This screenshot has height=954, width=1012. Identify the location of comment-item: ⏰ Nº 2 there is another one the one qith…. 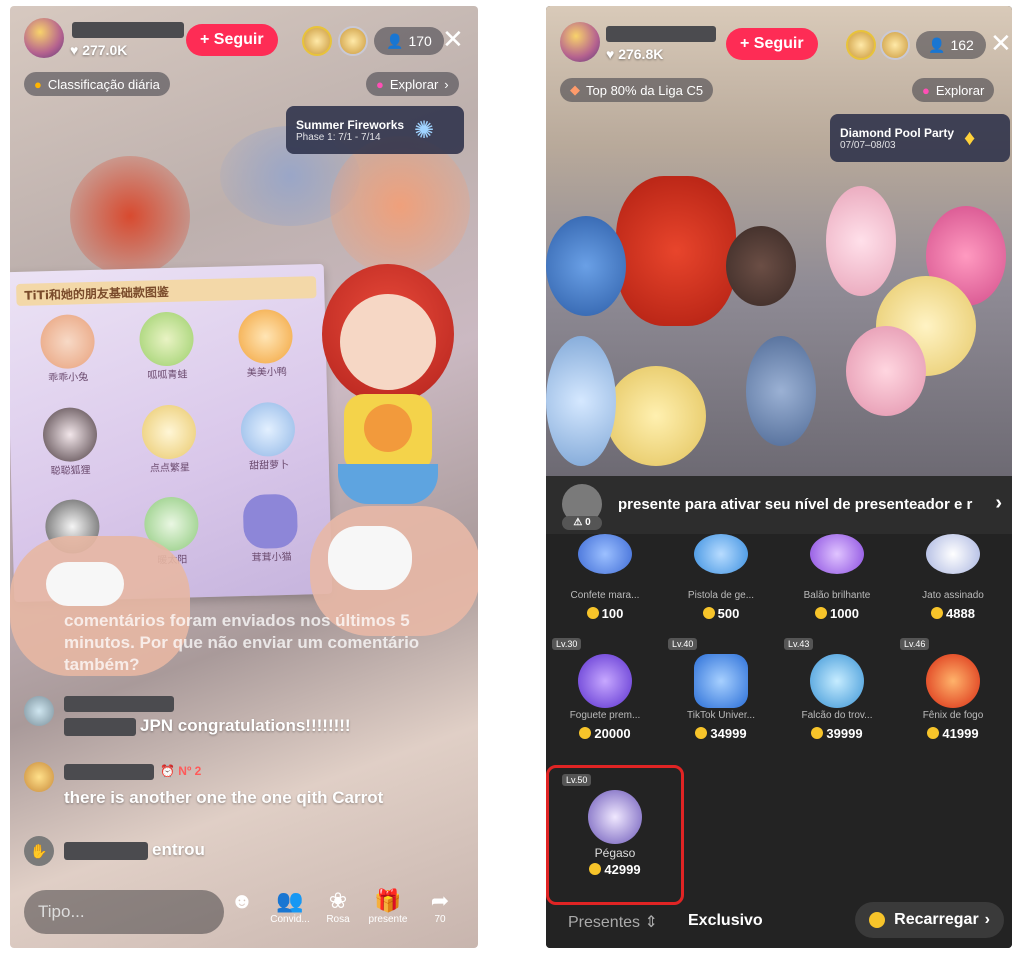
(244, 788).